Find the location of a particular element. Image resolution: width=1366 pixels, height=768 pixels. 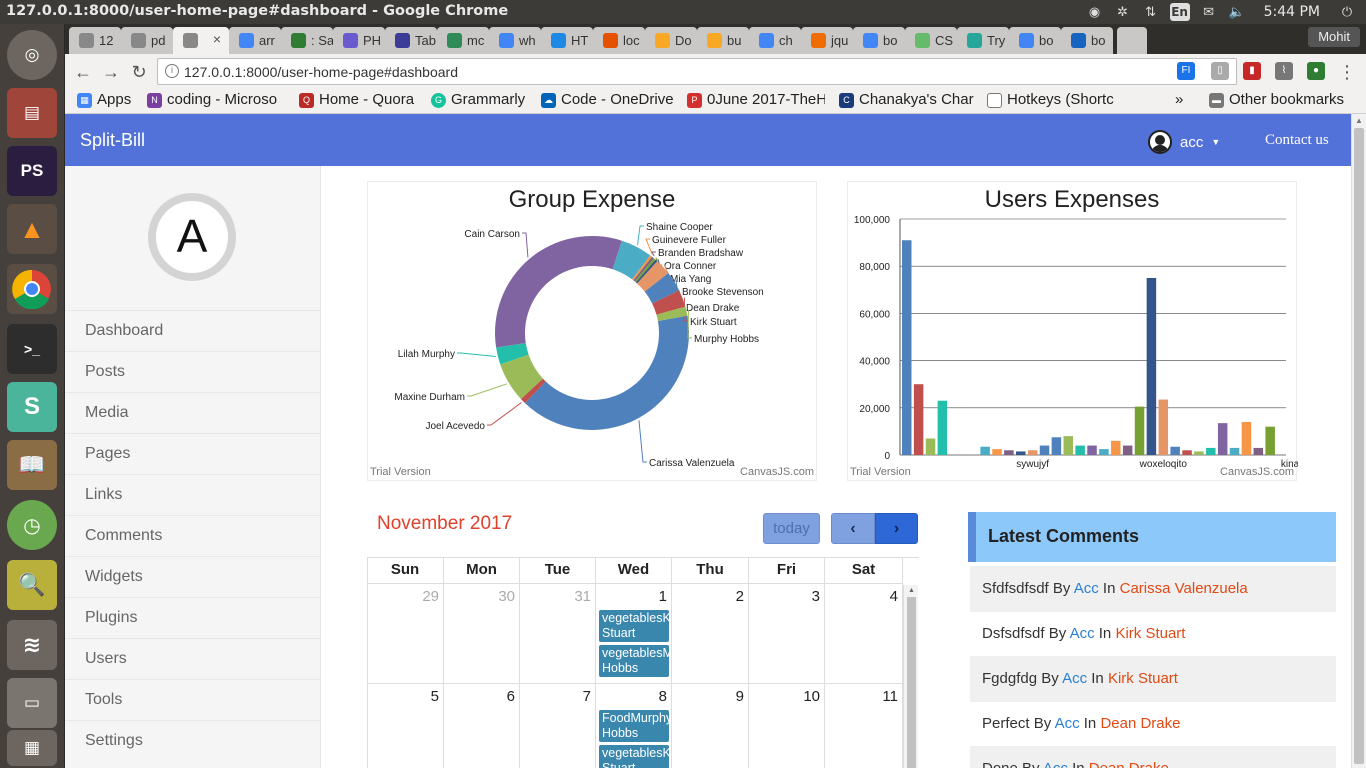

slack-icon: S is located at coordinates (32, 407).